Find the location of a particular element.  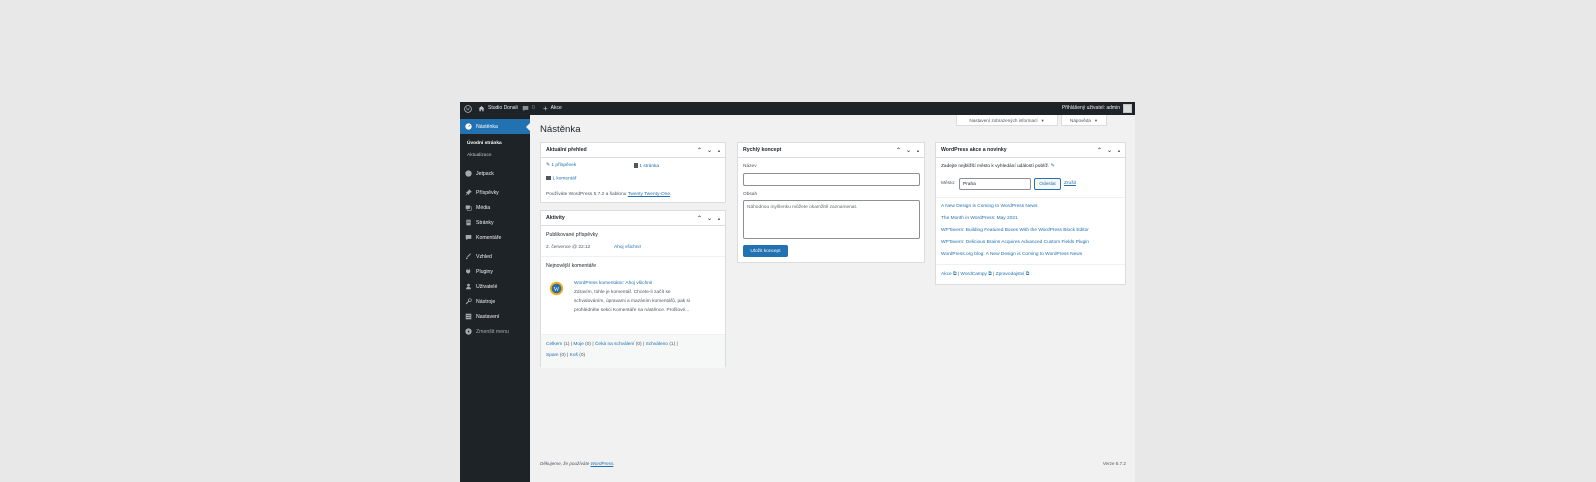

city-input: Praha is located at coordinates (995, 184).